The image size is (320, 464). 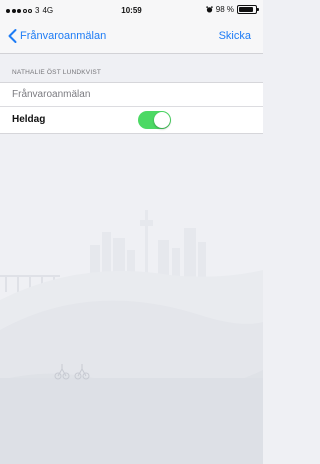 I want to click on battery-icon, so click(x=248, y=9).